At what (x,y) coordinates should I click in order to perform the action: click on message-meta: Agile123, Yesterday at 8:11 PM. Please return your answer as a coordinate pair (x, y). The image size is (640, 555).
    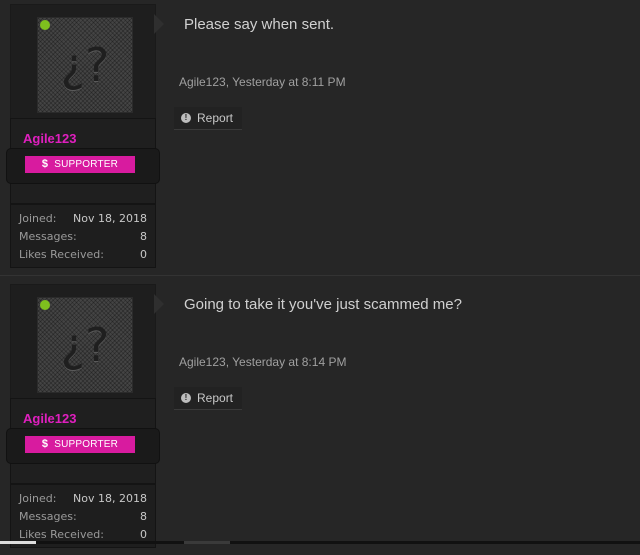
    Looking at the image, I should click on (262, 82).